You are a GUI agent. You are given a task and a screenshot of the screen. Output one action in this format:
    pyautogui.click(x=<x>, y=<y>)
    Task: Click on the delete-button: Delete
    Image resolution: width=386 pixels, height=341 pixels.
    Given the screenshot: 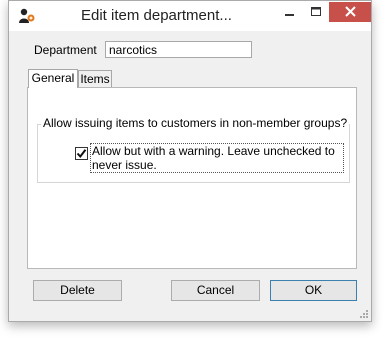 What is the action you would take?
    pyautogui.click(x=77, y=290)
    